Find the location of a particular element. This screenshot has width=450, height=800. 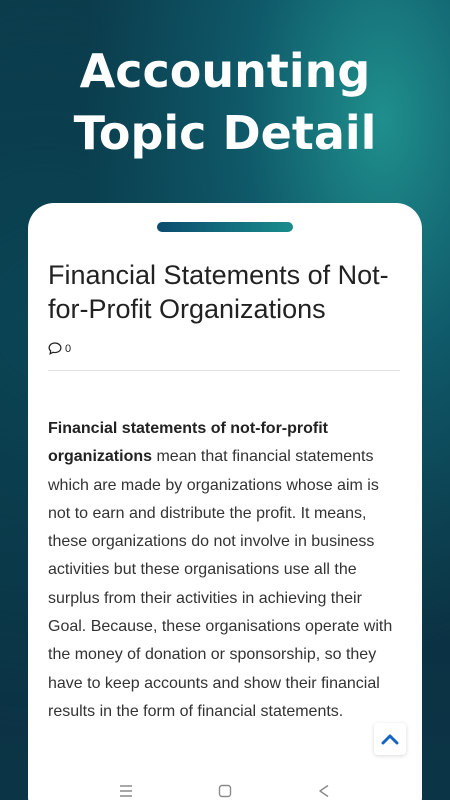

scroll-to-top-button is located at coordinates (390, 739).